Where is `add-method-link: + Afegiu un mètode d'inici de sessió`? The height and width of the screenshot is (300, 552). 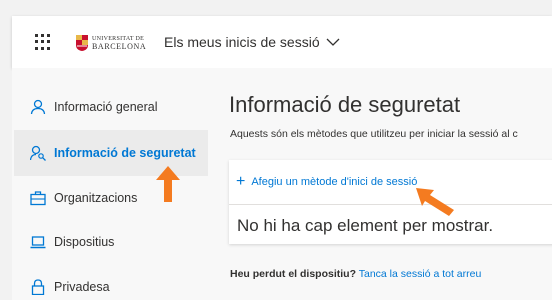
add-method-link: + Afegiu un mètode d'inici de sessió is located at coordinates (326, 182).